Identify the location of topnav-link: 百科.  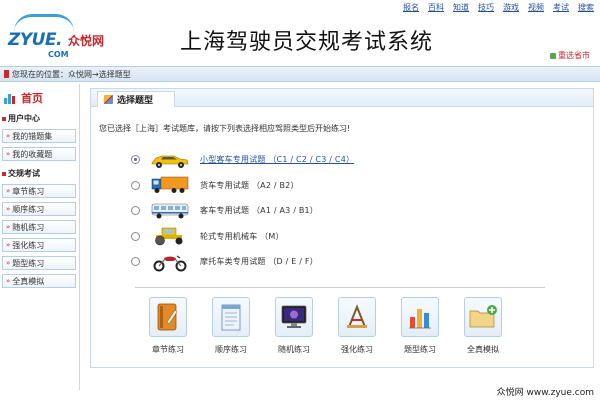
(436, 7).